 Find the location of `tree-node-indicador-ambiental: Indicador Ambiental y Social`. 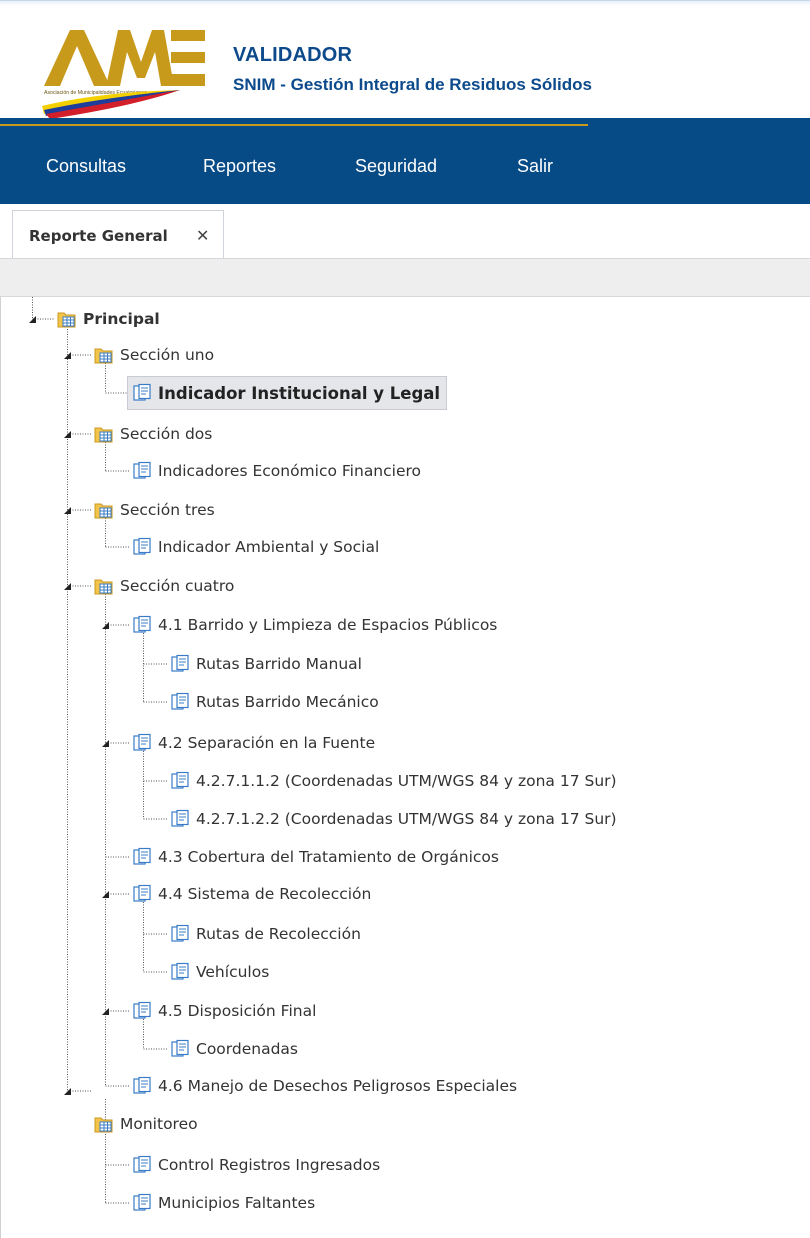

tree-node-indicador-ambiental: Indicador Ambiental y Social is located at coordinates (255, 547).